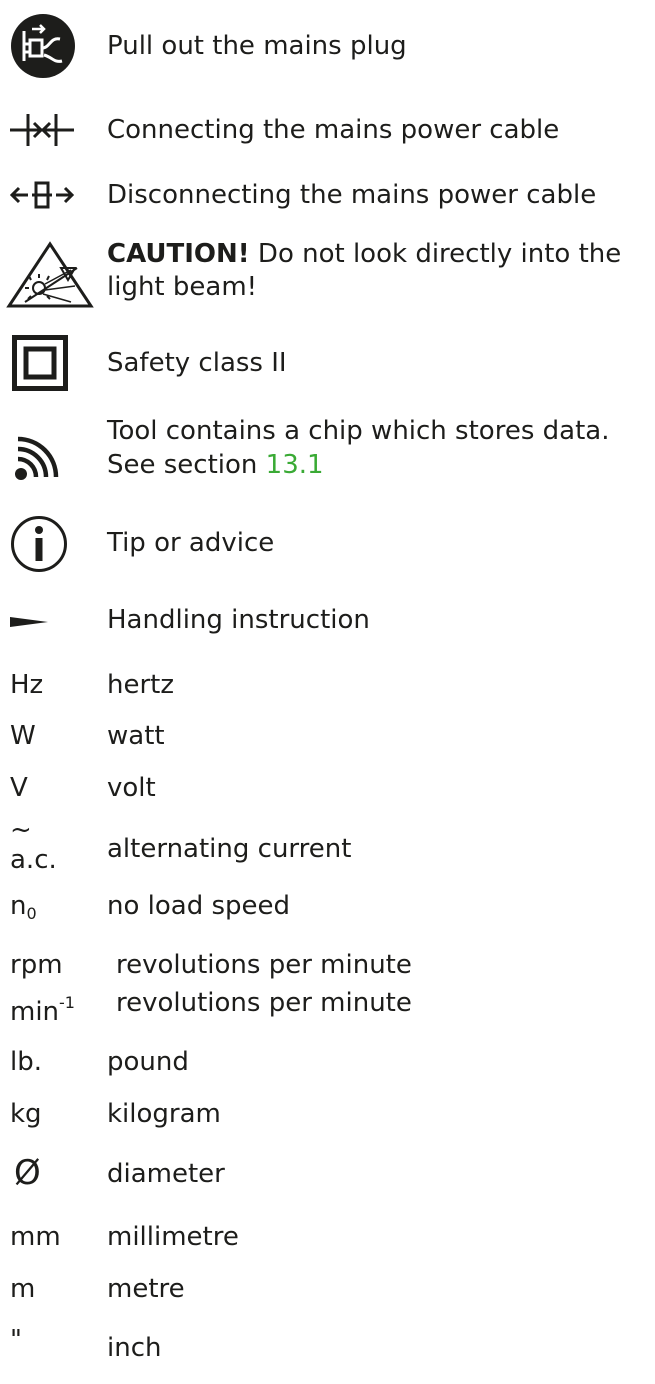 The width and height of the screenshot is (655, 1384). I want to click on unit-text-min: revolutions per minute, so click(264, 1003).